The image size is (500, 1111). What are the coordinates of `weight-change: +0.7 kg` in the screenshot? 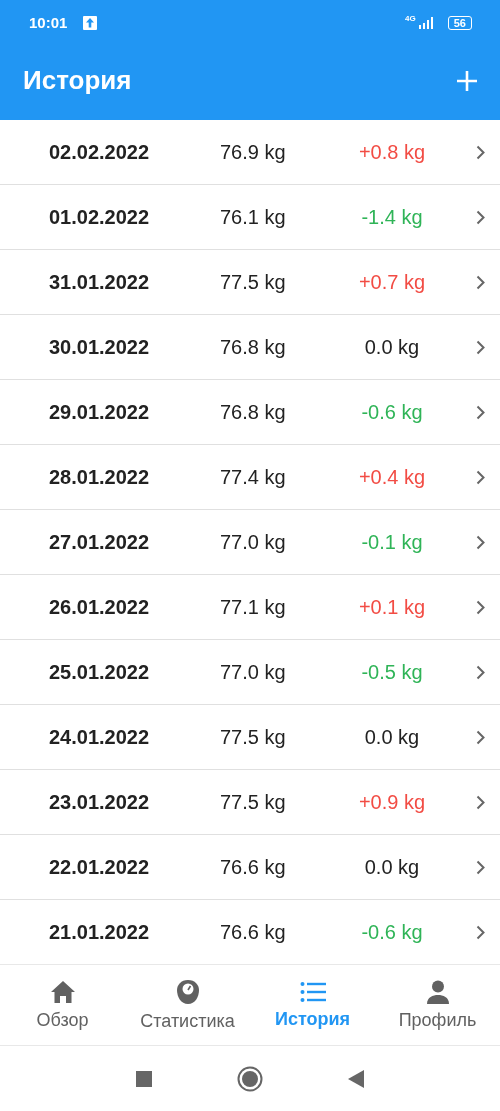 It's located at (392, 282).